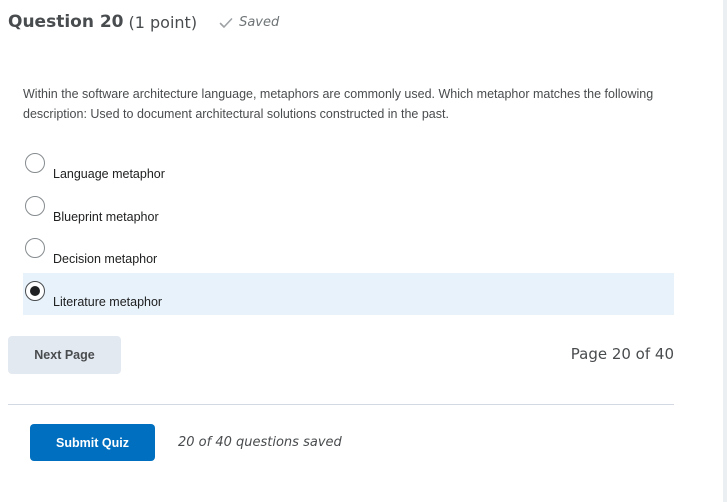 The height and width of the screenshot is (502, 727). Describe the element at coordinates (109, 174) in the screenshot. I see `answer-option-label: Language metaphor` at that location.